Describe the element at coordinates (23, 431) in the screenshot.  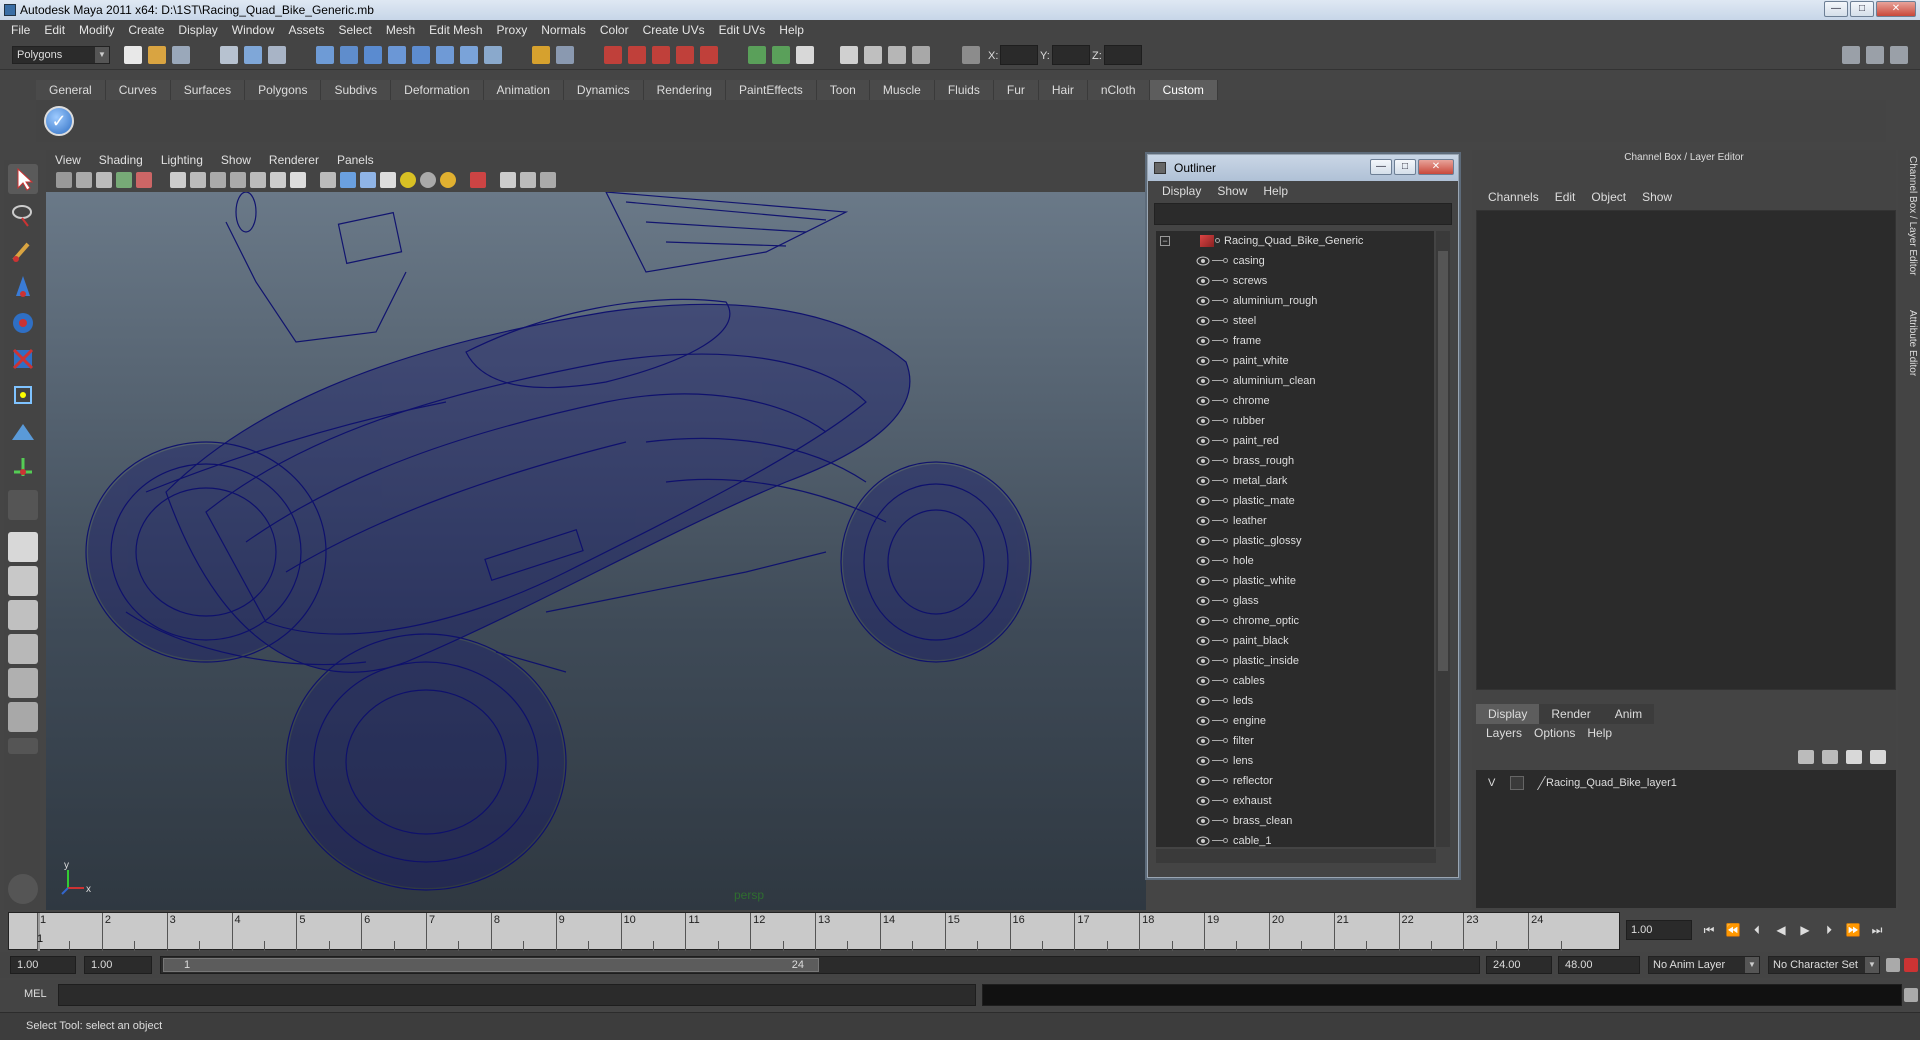
I see `soft-mod-tool-icon` at that location.